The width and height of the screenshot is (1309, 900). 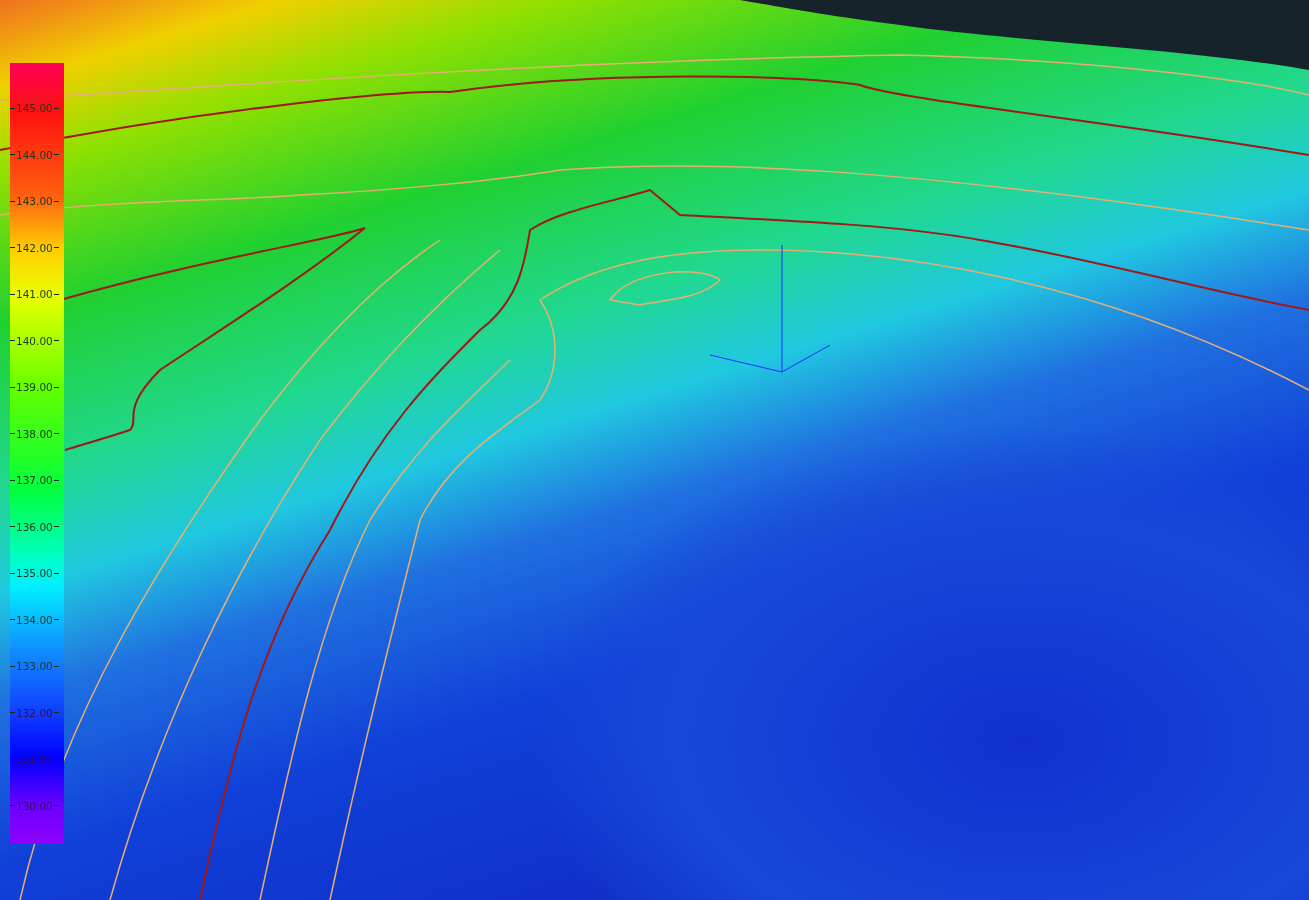 I want to click on scale-label: 137.00, so click(x=34, y=480).